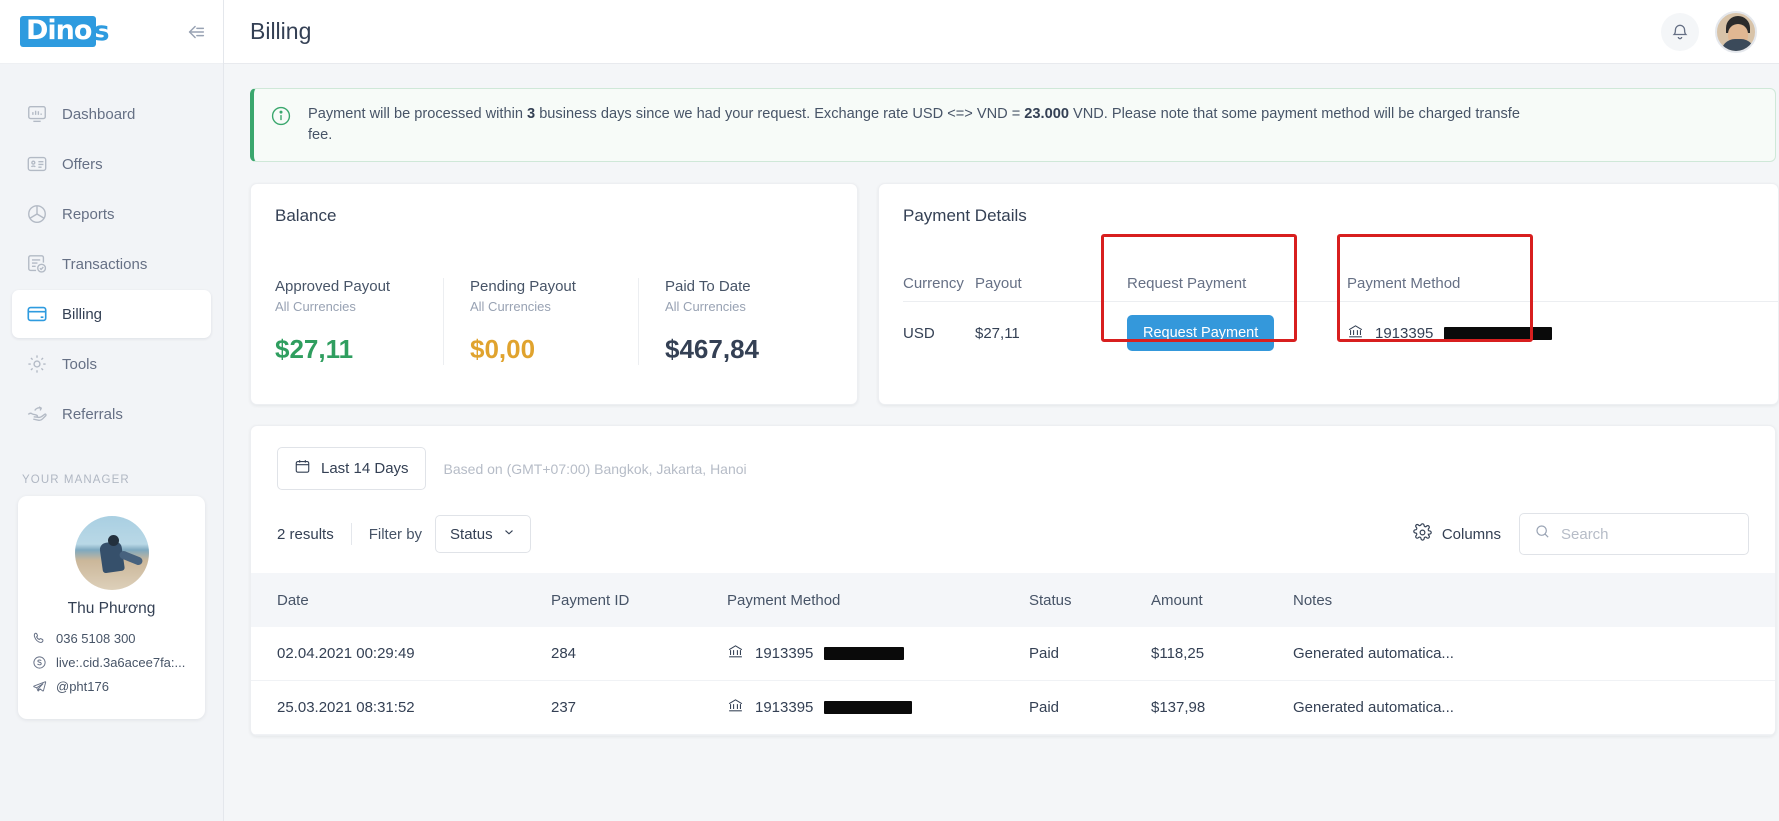 Image resolution: width=1779 pixels, height=821 pixels. Describe the element at coordinates (281, 125) in the screenshot. I see `info-circle-icon` at that location.